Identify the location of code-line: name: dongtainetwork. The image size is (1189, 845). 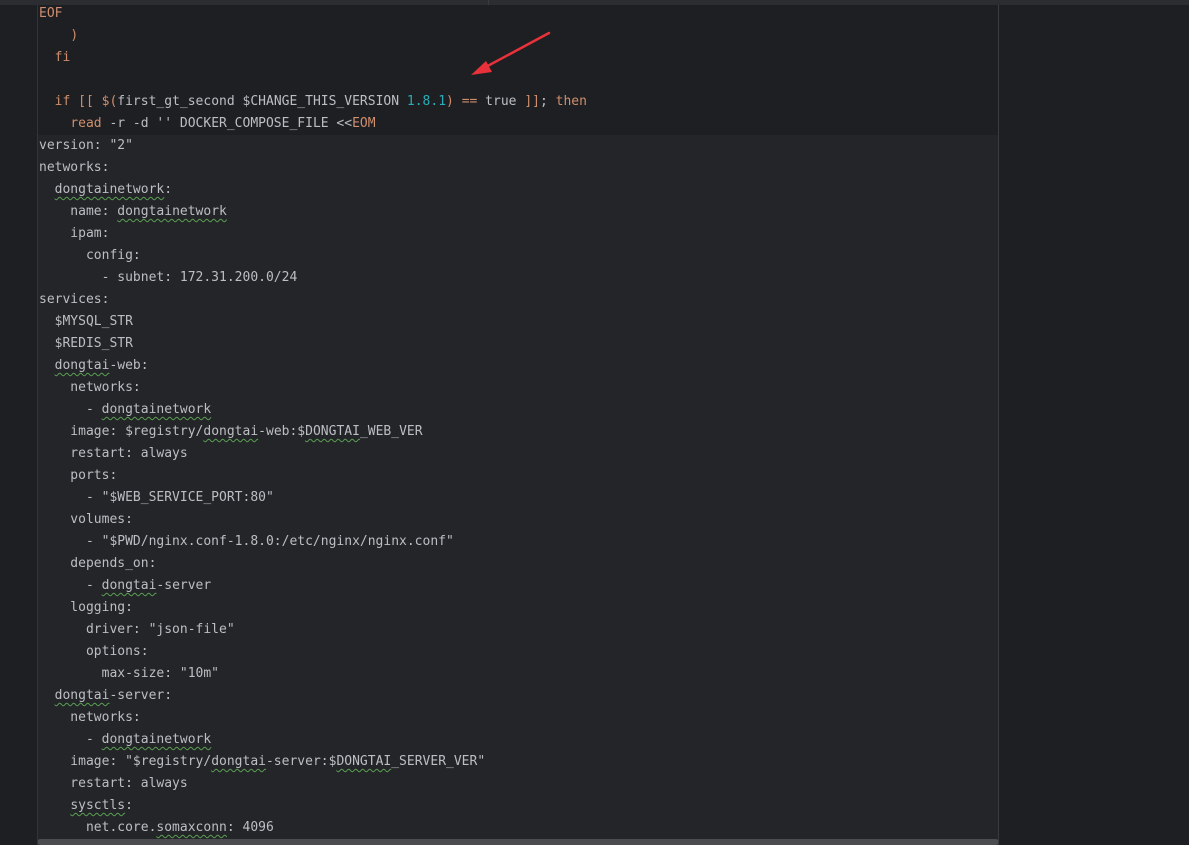
(516, 212).